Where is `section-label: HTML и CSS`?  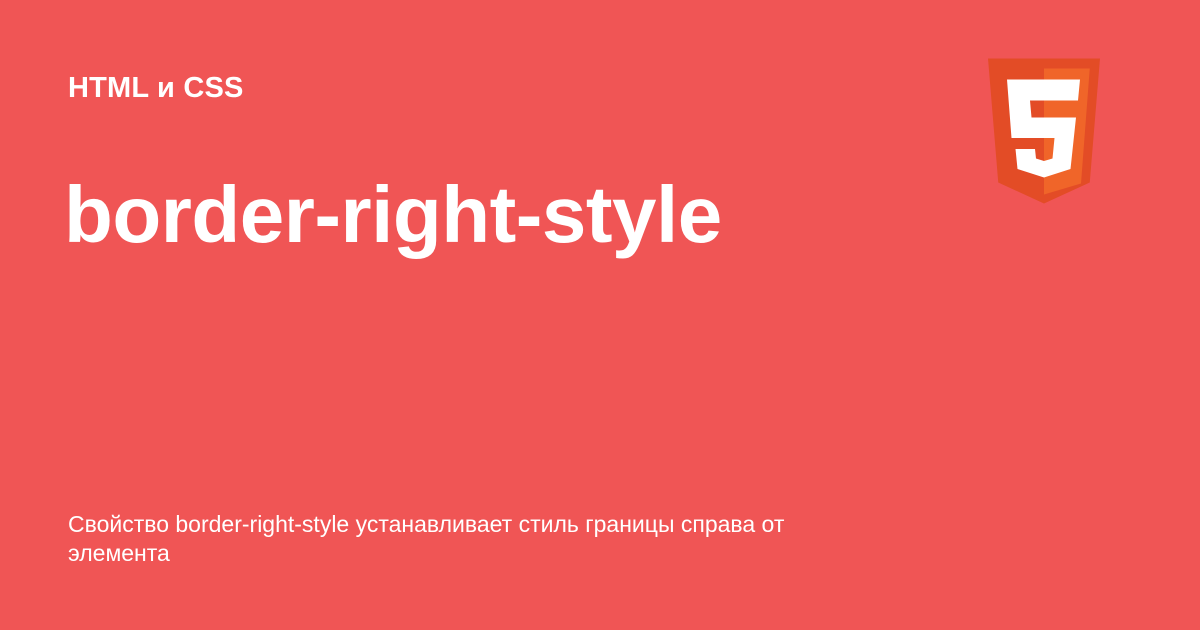
section-label: HTML и CSS is located at coordinates (156, 88).